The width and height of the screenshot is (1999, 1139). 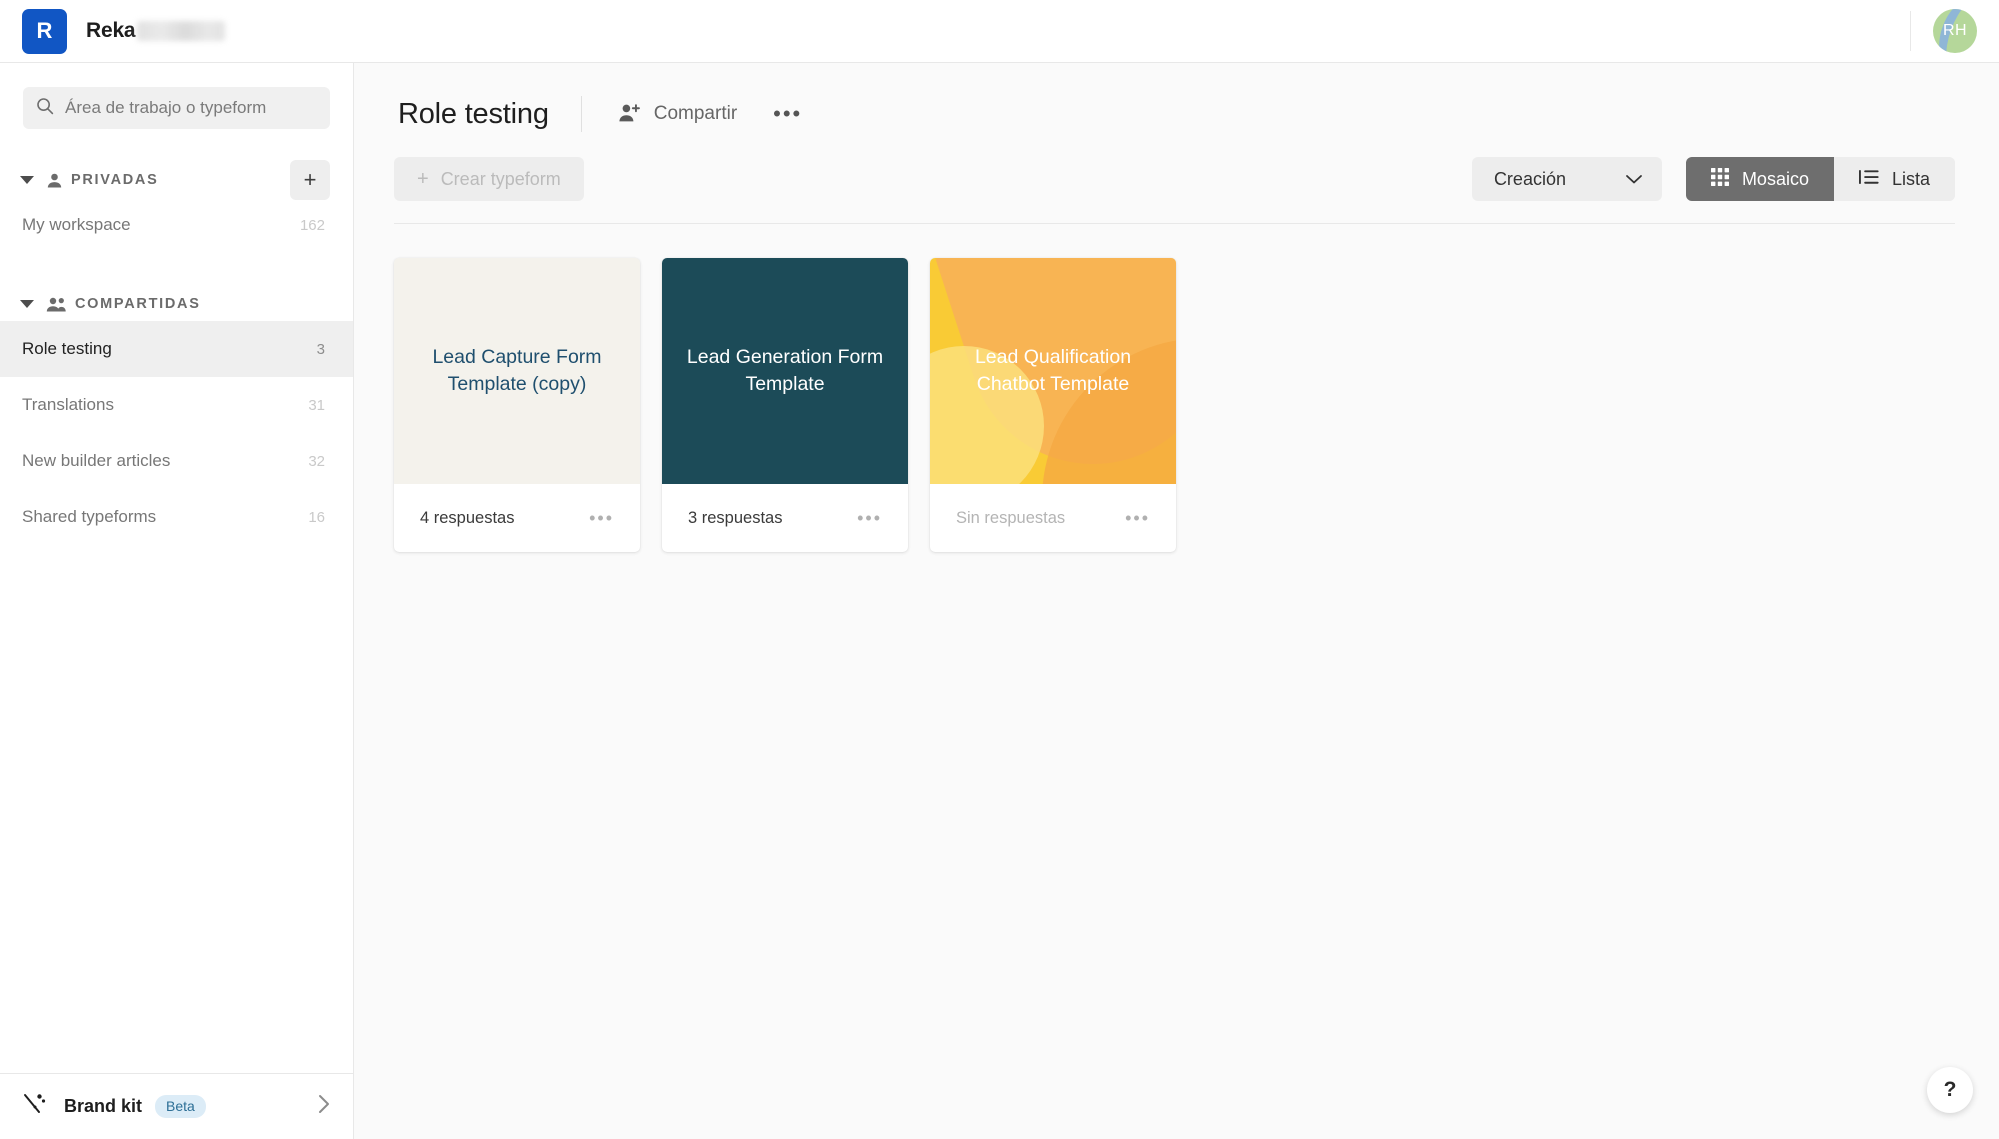 I want to click on card-title: Lead Capture Form Template (copy), so click(x=517, y=370).